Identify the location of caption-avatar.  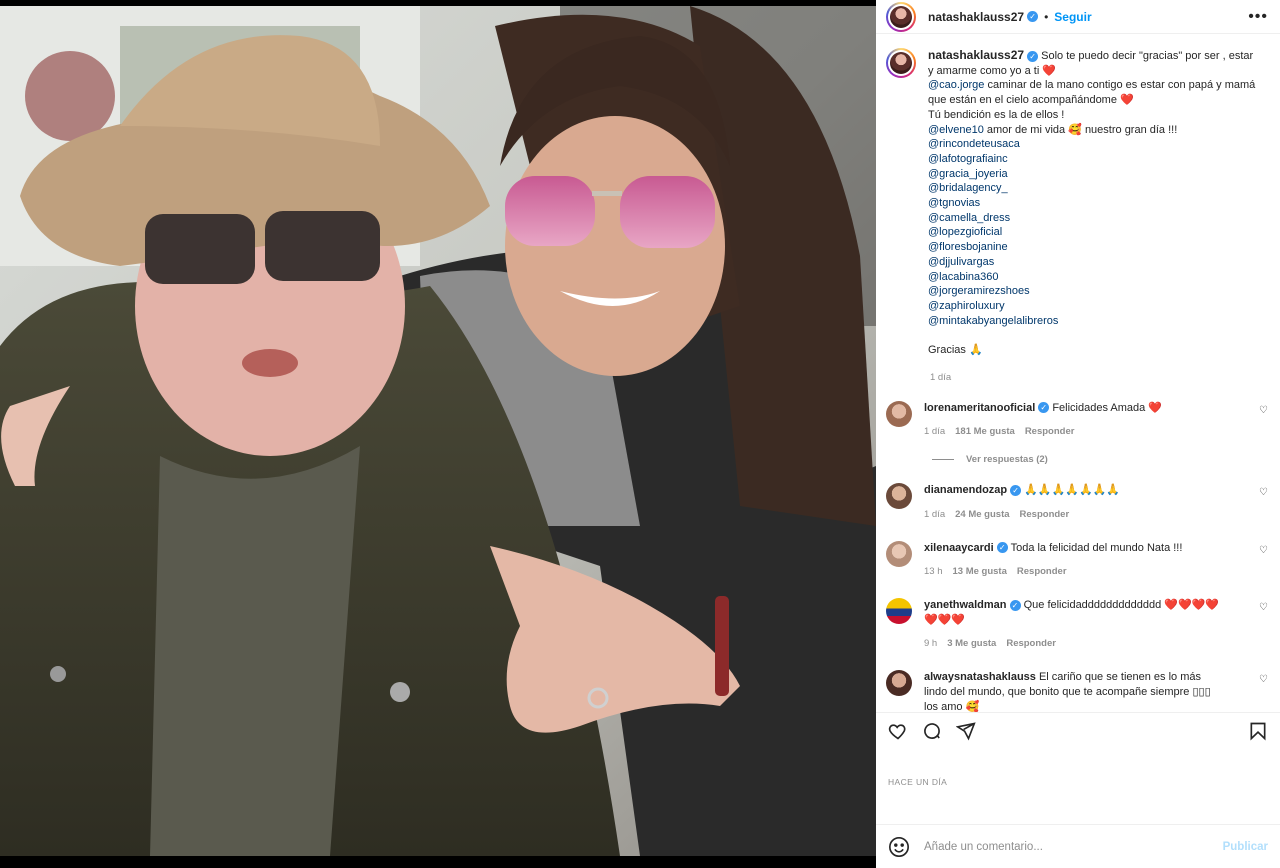
(901, 63).